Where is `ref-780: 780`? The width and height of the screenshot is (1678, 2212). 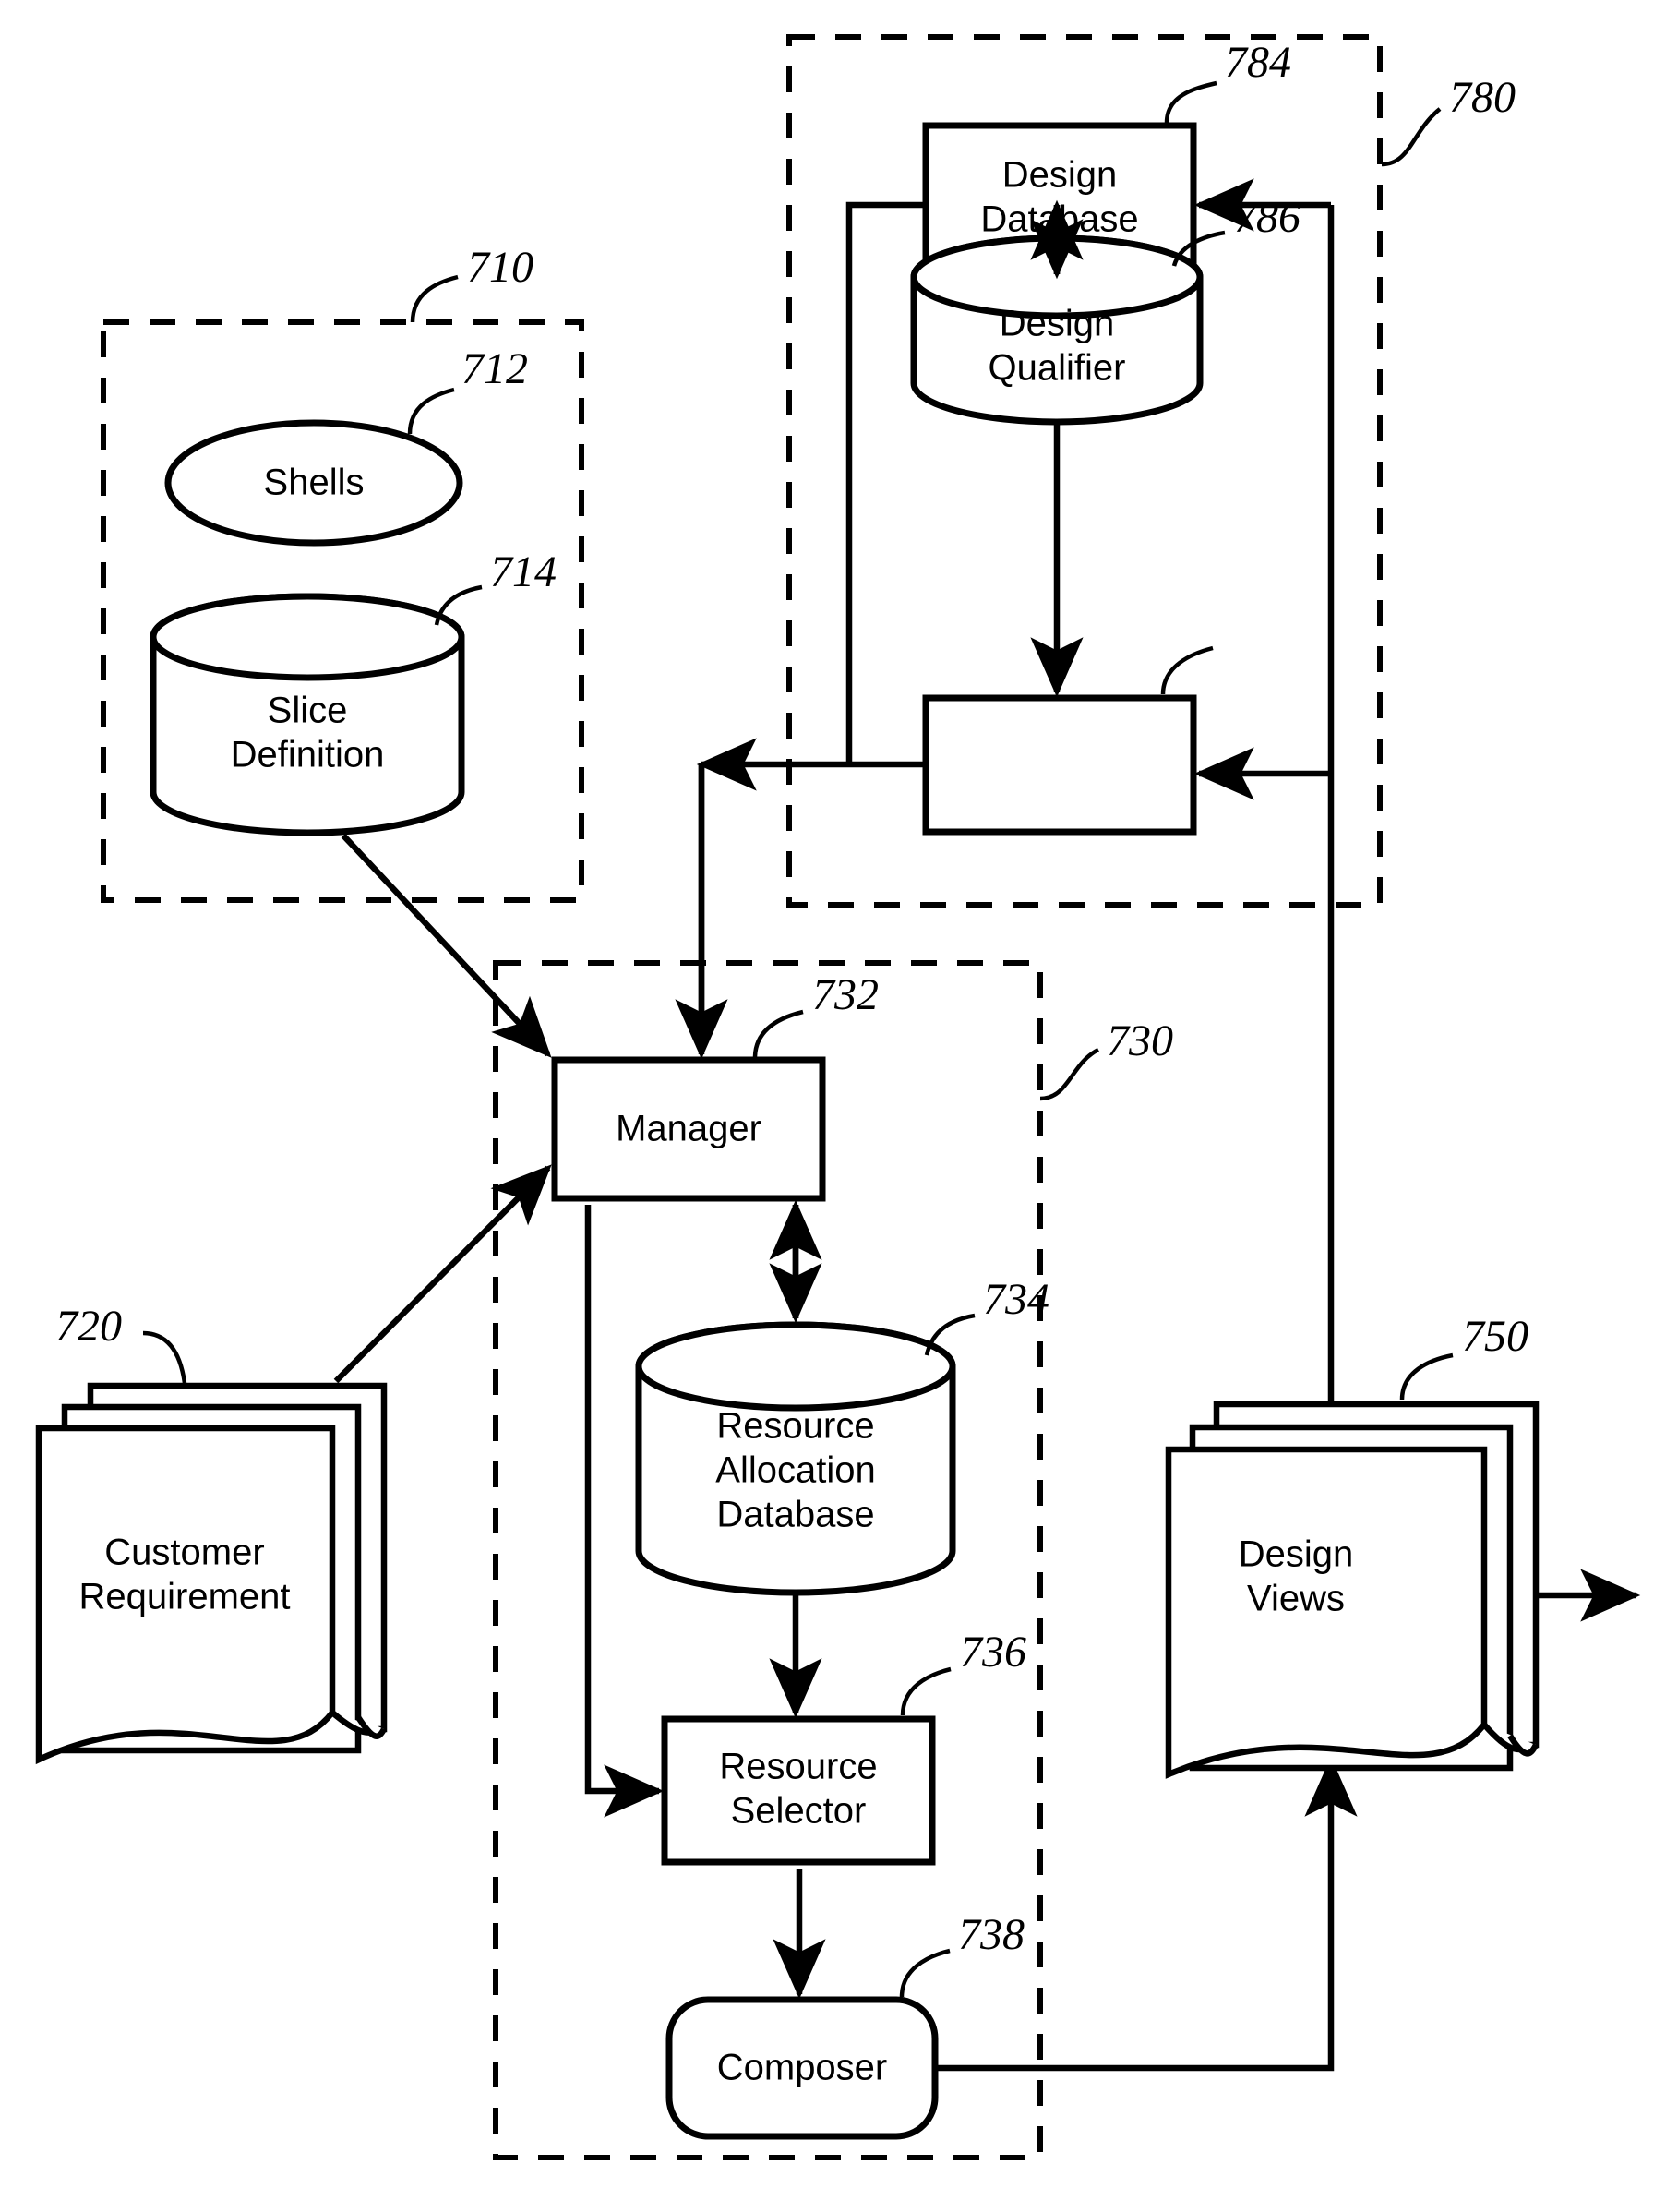 ref-780: 780 is located at coordinates (1482, 97).